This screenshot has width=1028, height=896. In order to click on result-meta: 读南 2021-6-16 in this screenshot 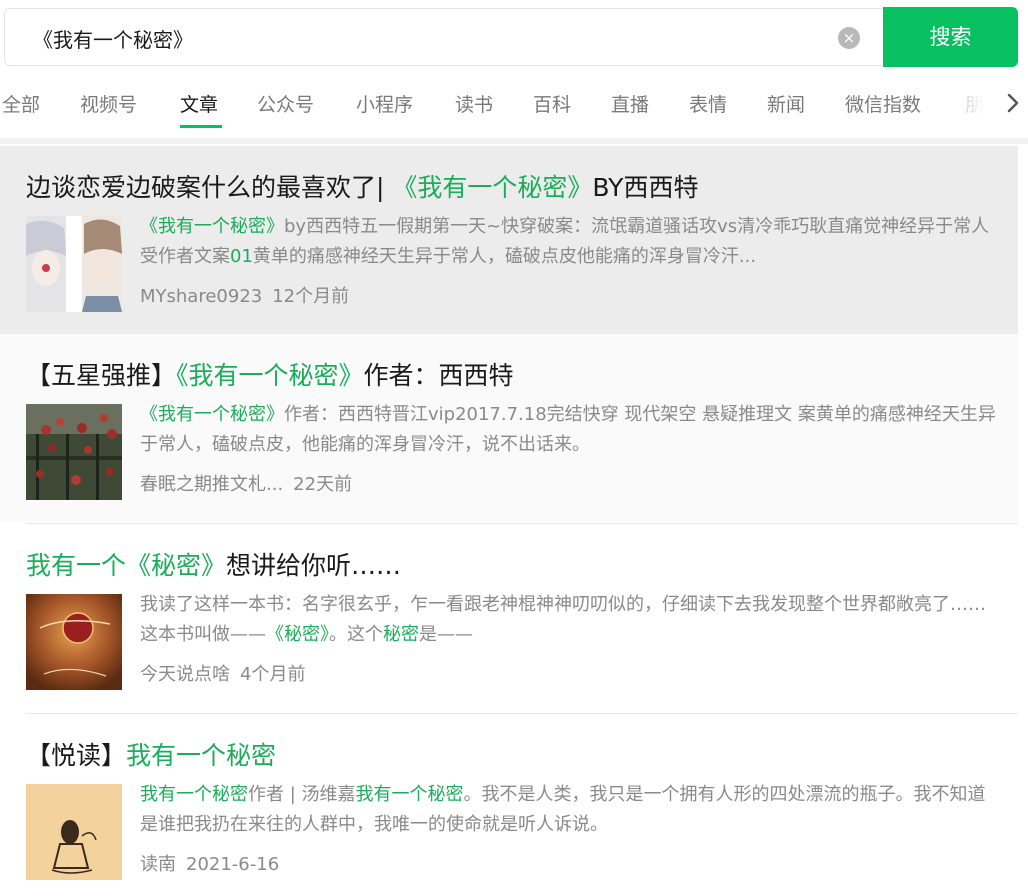, I will do `click(209, 863)`.